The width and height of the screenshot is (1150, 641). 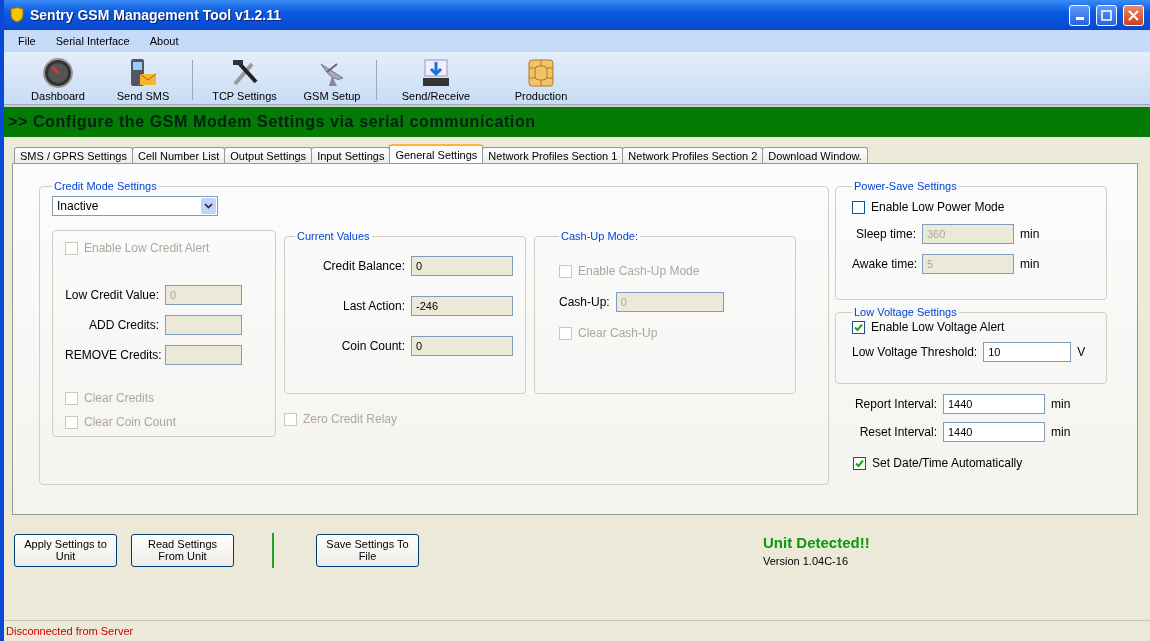 I want to click on input-field: -246, so click(x=462, y=306).